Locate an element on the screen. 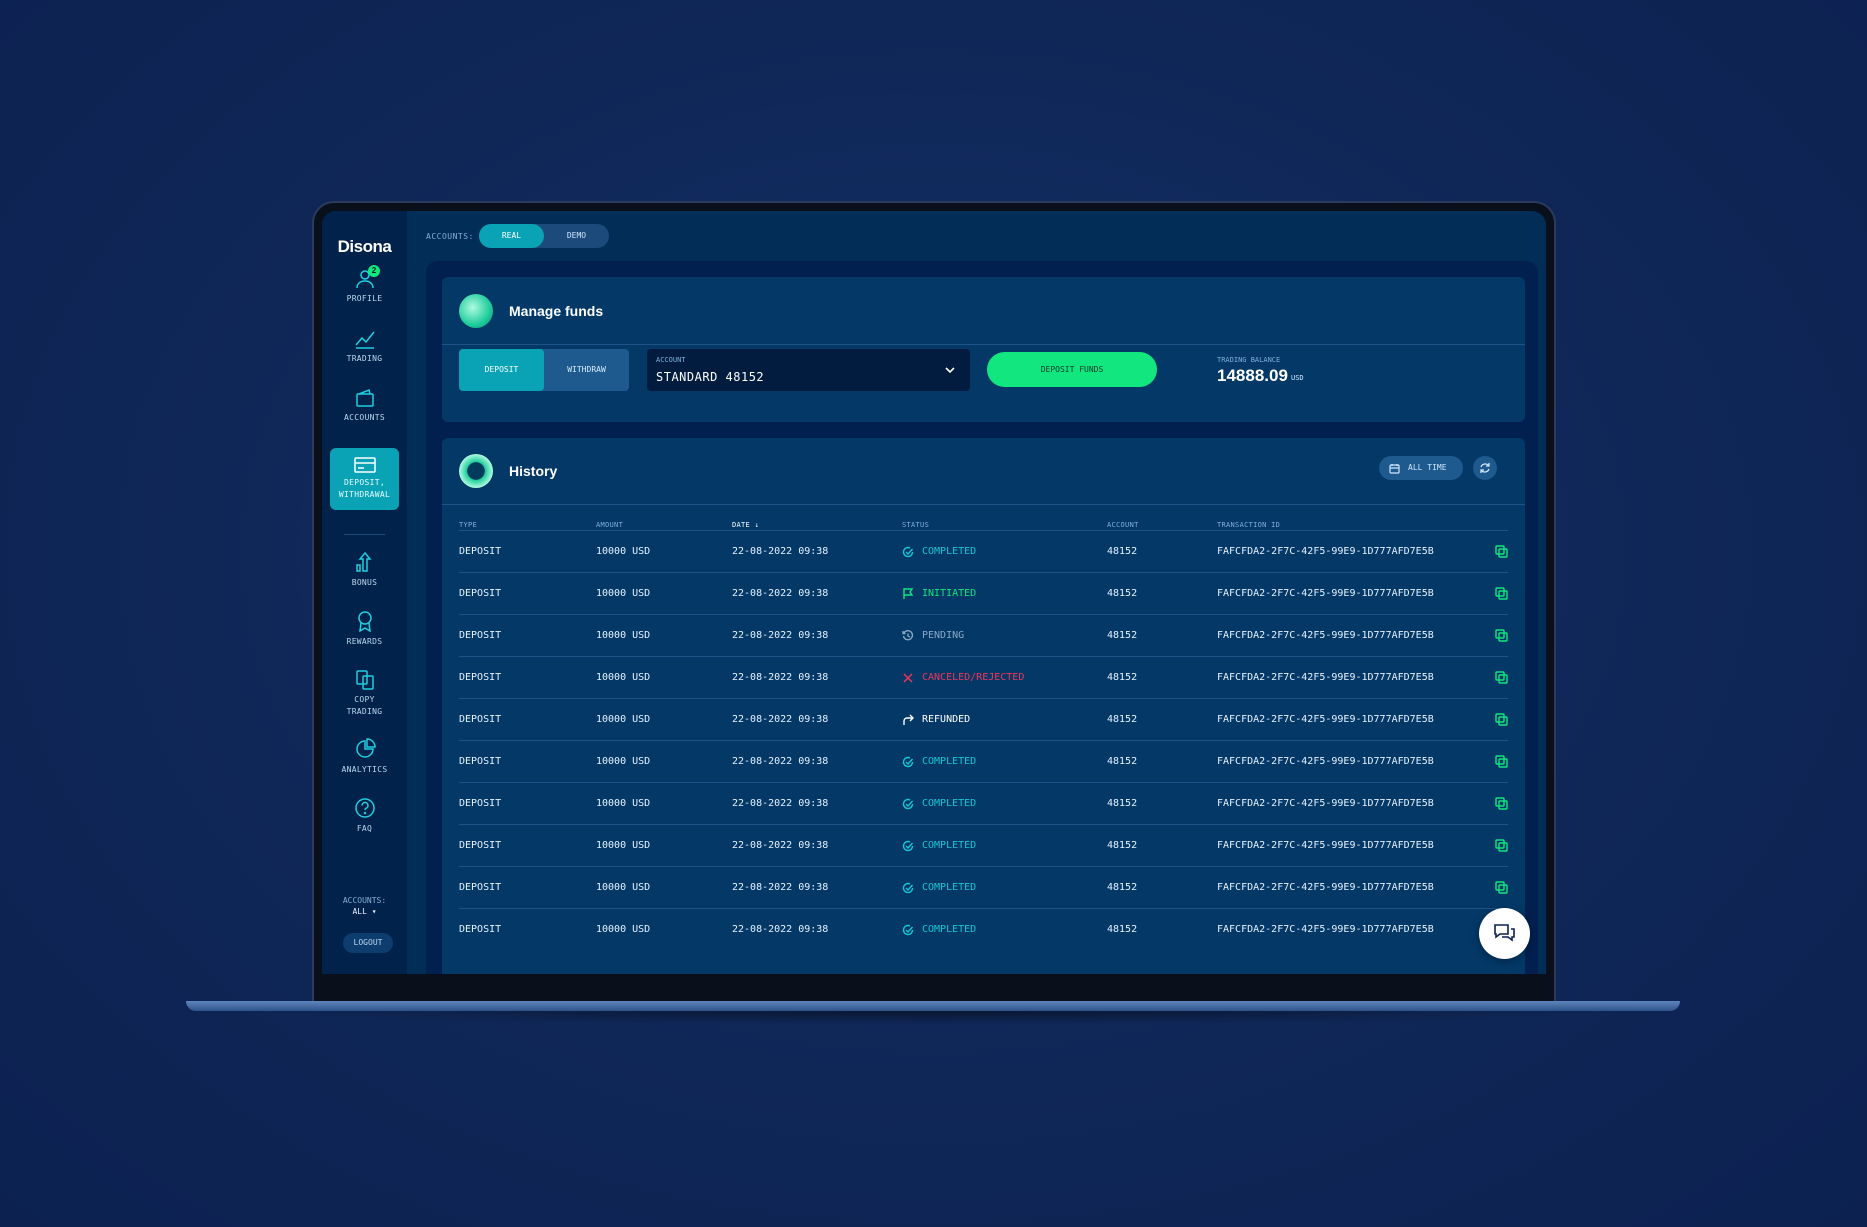 The width and height of the screenshot is (1867, 1227). accounts-filter-label: ACCOUNTS: is located at coordinates (364, 900).